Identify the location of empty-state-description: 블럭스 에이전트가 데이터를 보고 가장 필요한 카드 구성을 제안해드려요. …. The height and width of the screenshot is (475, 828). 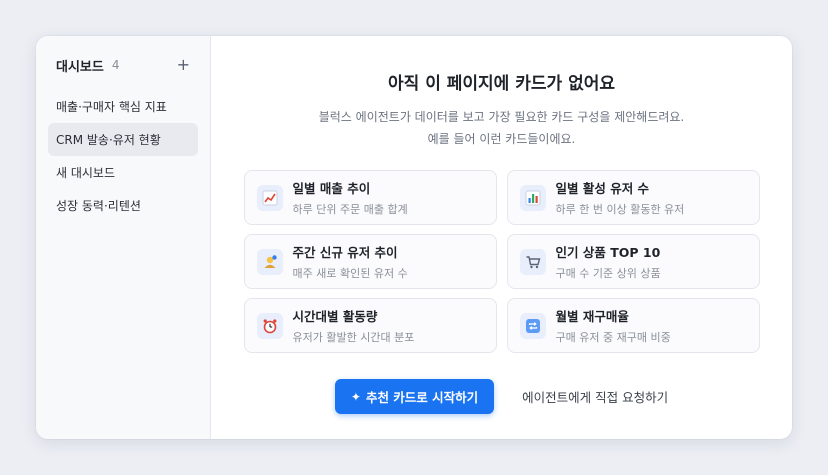
(502, 128).